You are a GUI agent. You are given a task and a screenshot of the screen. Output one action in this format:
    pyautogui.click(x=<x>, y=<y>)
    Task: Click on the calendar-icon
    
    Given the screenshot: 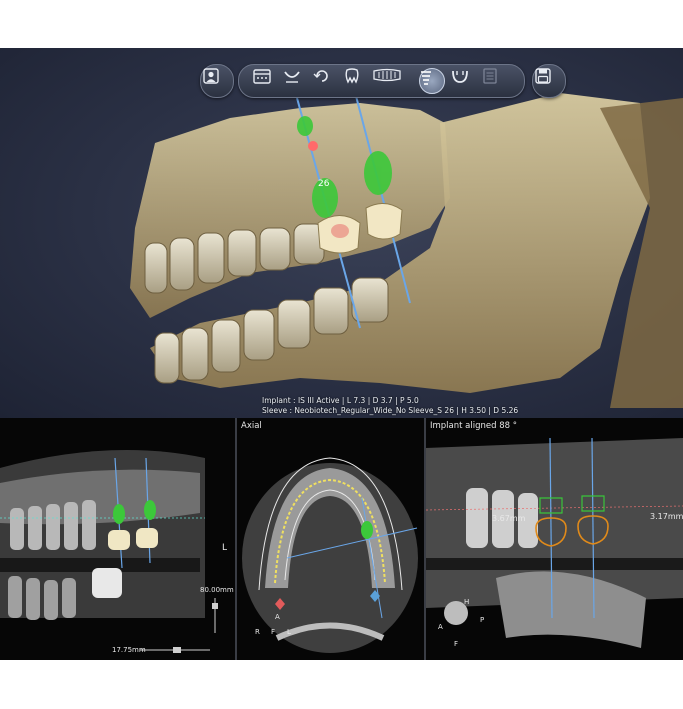 What is the action you would take?
    pyautogui.click(x=266, y=81)
    